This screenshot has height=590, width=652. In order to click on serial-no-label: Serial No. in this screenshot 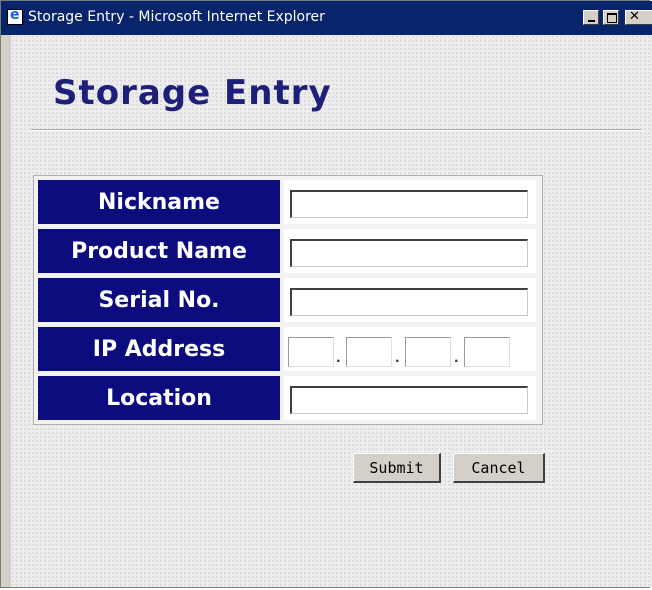, I will do `click(159, 300)`.